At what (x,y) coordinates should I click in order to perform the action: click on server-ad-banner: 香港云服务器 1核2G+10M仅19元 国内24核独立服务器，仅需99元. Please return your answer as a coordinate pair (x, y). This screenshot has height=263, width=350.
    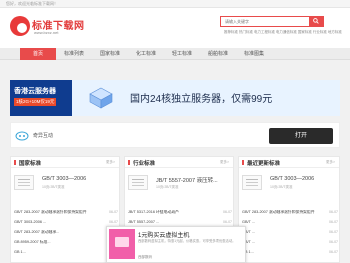
    Looking at the image, I should click on (175, 98).